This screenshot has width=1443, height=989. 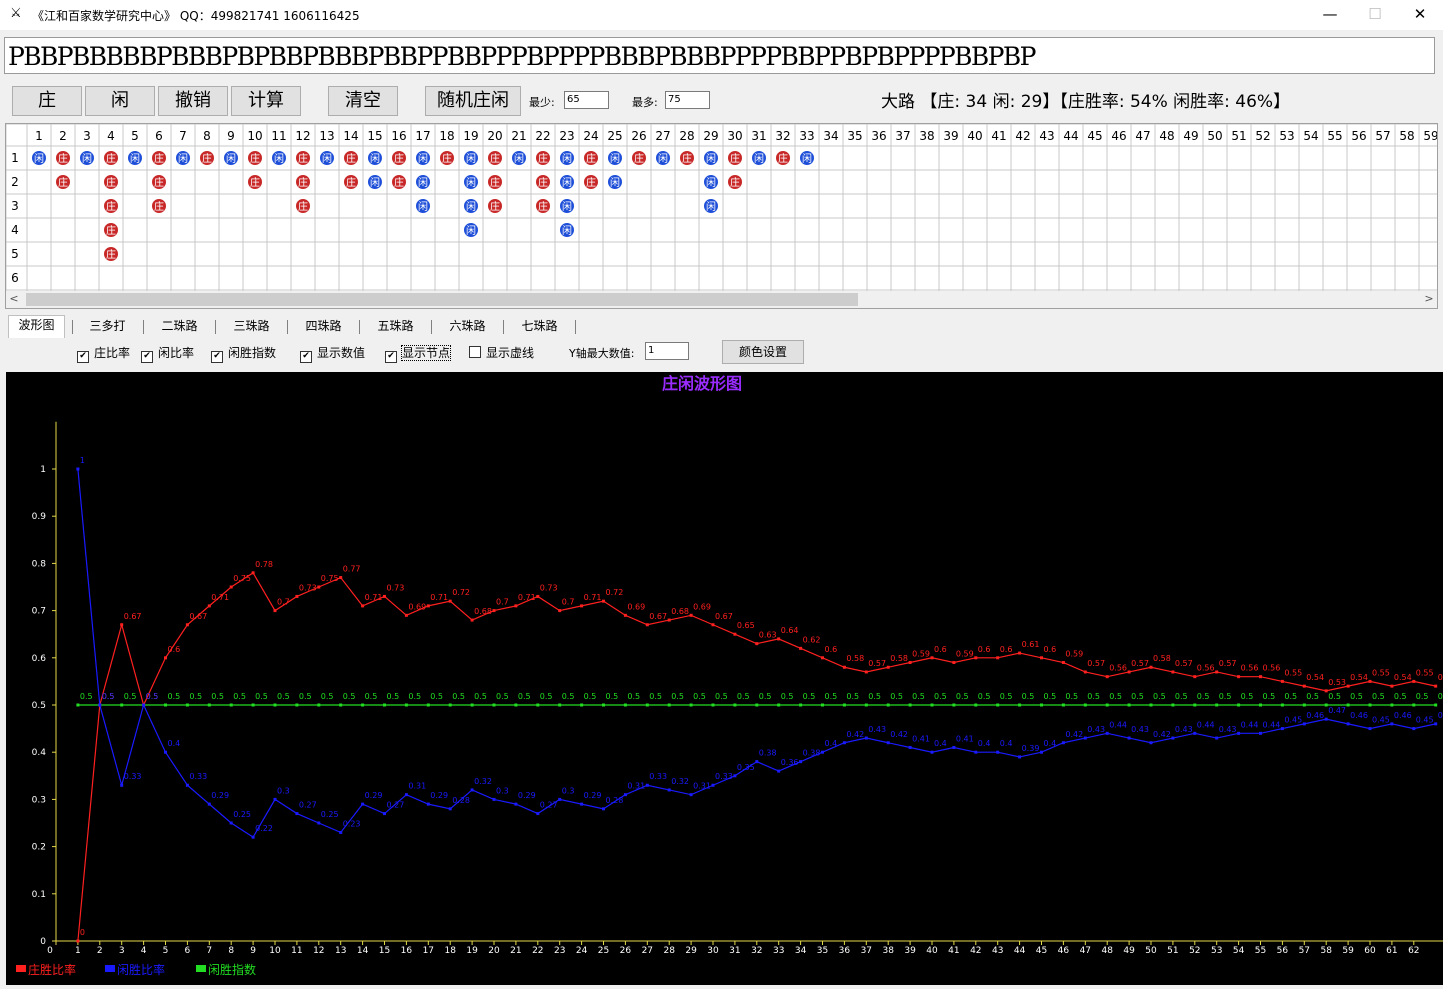 What do you see at coordinates (47, 101) in the screenshot?
I see `banker-button: 庄` at bounding box center [47, 101].